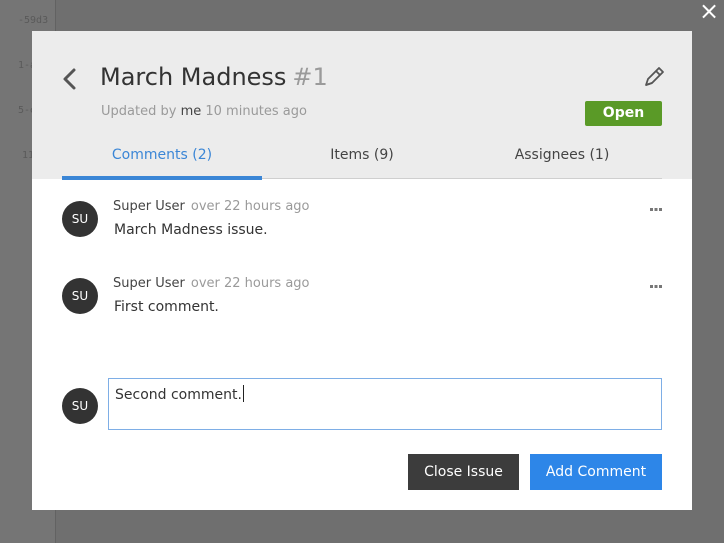  Describe the element at coordinates (193, 77) in the screenshot. I see `issue-title: March Madness` at that location.